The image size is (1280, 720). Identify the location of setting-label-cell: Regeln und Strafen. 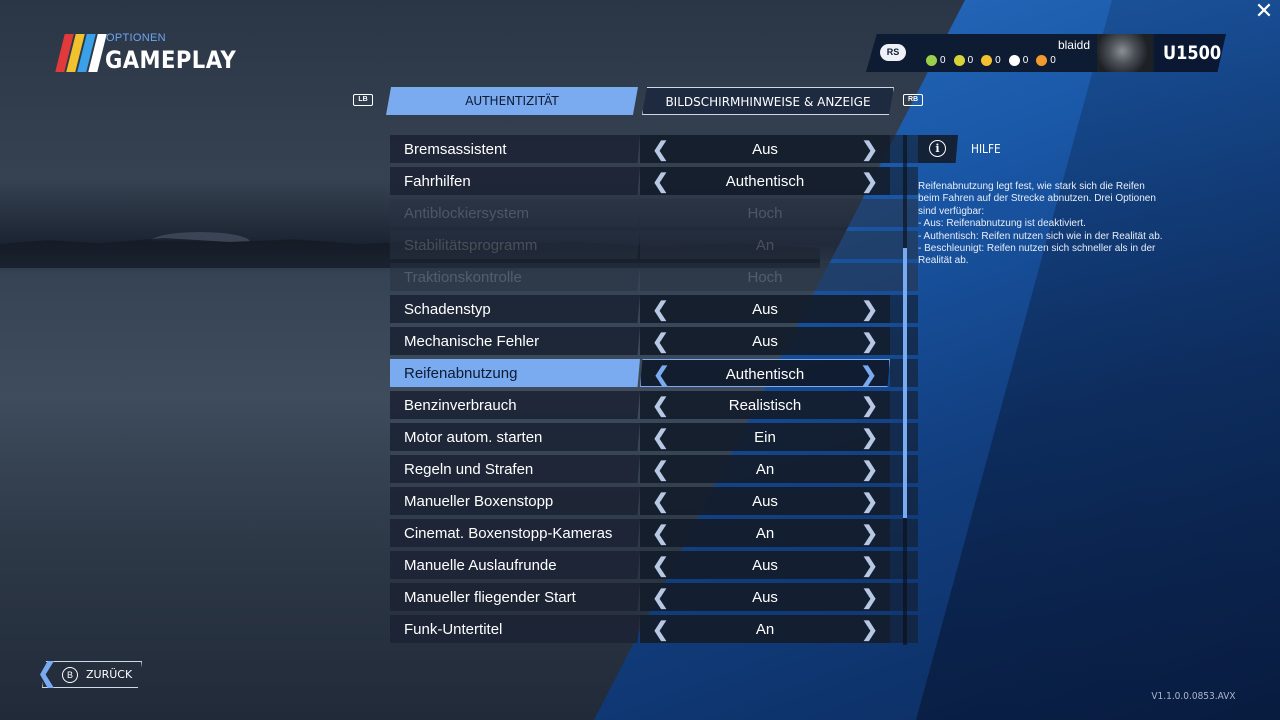
(515, 469).